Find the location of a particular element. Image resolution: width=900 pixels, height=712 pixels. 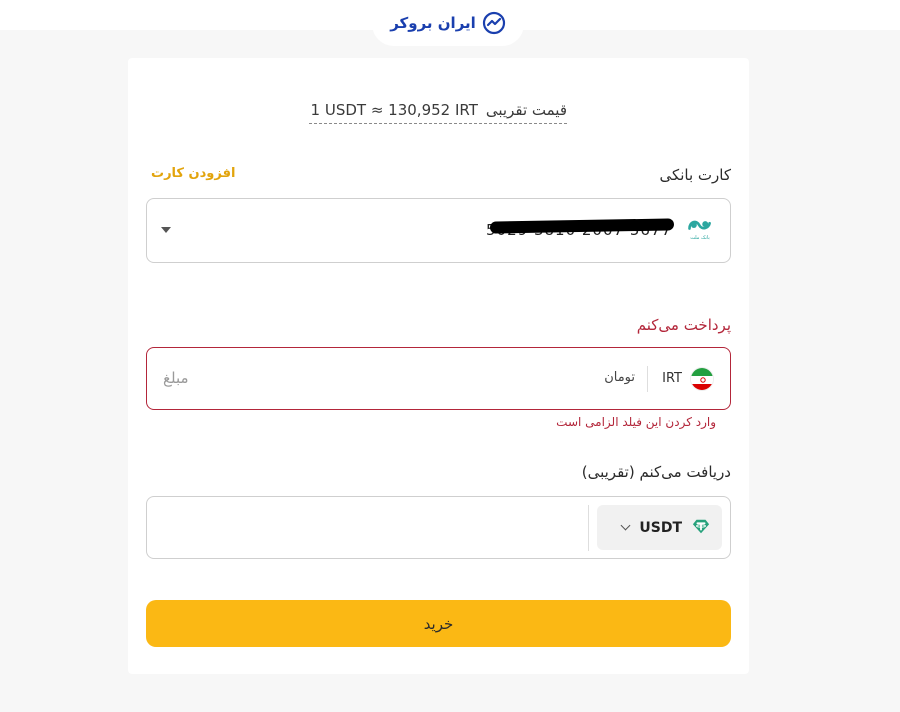

bank-logo-icon: بانک ملت is located at coordinates (700, 231).